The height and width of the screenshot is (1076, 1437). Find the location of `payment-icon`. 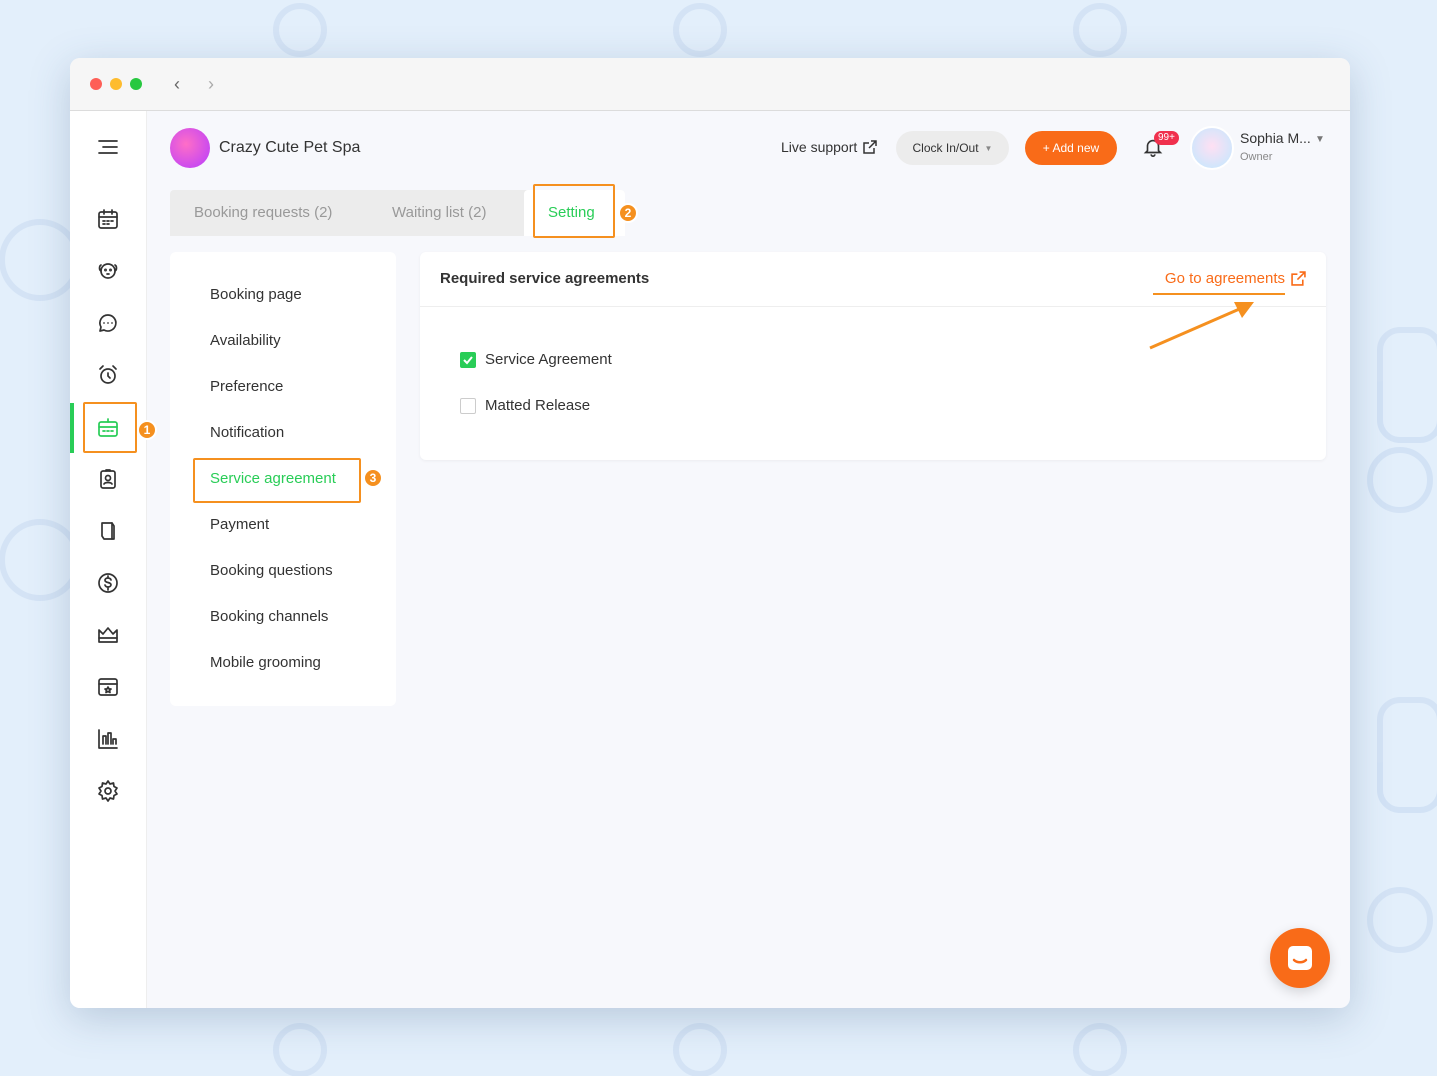

payment-icon is located at coordinates (108, 583).